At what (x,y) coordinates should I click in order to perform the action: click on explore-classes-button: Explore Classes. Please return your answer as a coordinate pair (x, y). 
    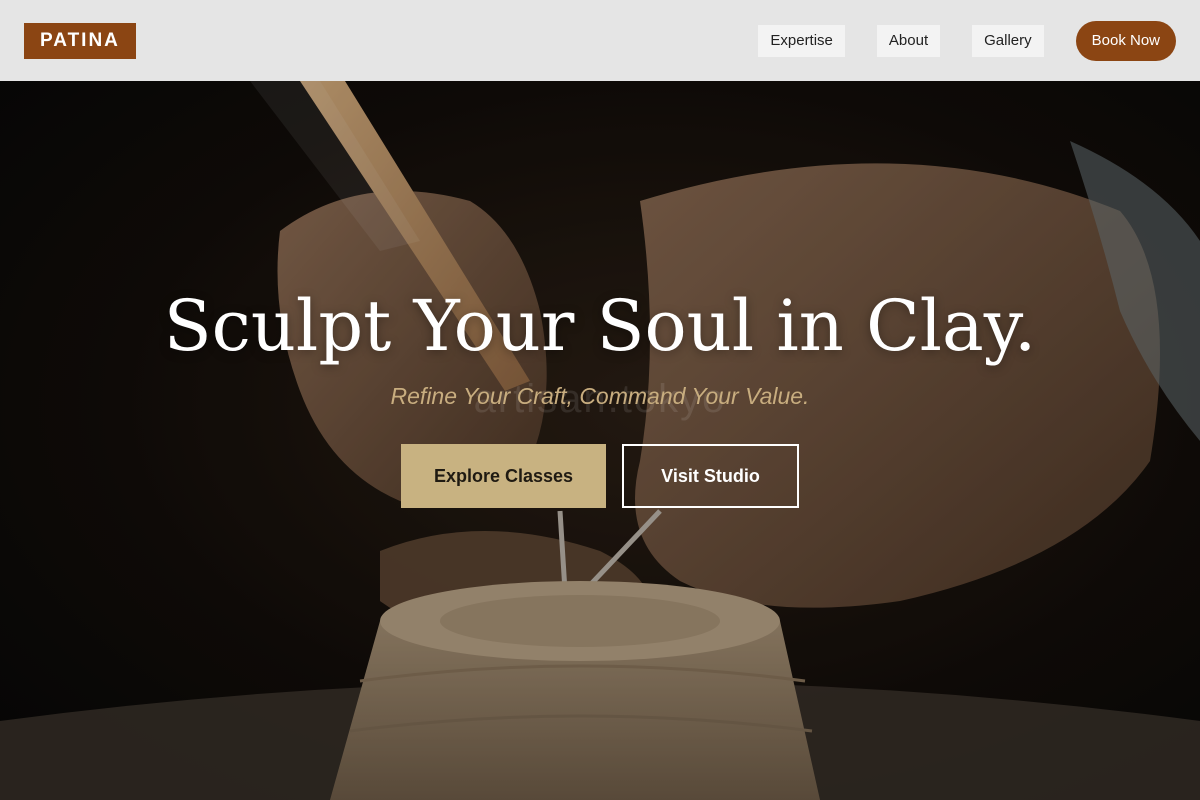
    Looking at the image, I should click on (503, 476).